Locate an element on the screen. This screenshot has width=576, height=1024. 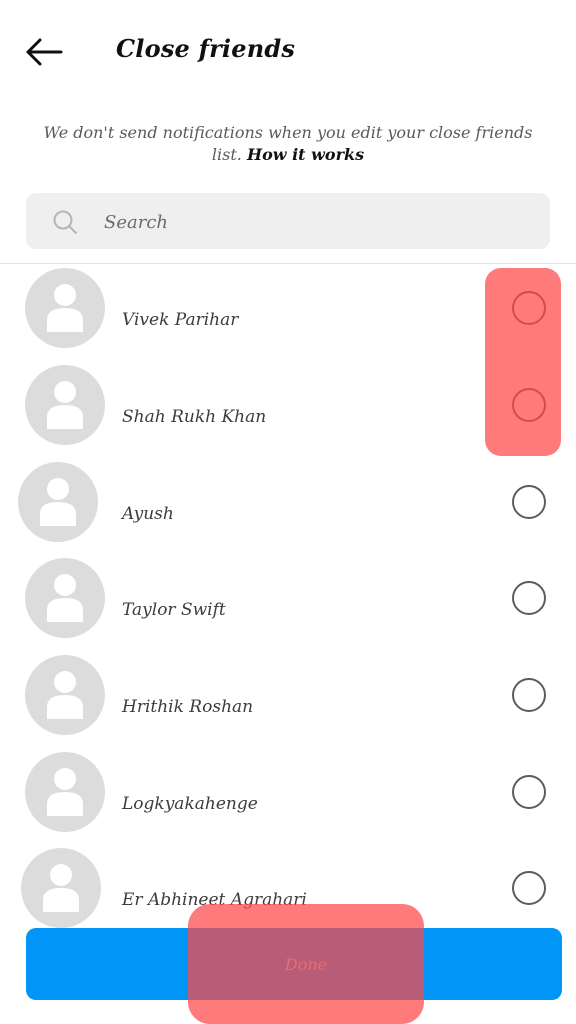
friend-name: Hrithik Roshan is located at coordinates (188, 707).